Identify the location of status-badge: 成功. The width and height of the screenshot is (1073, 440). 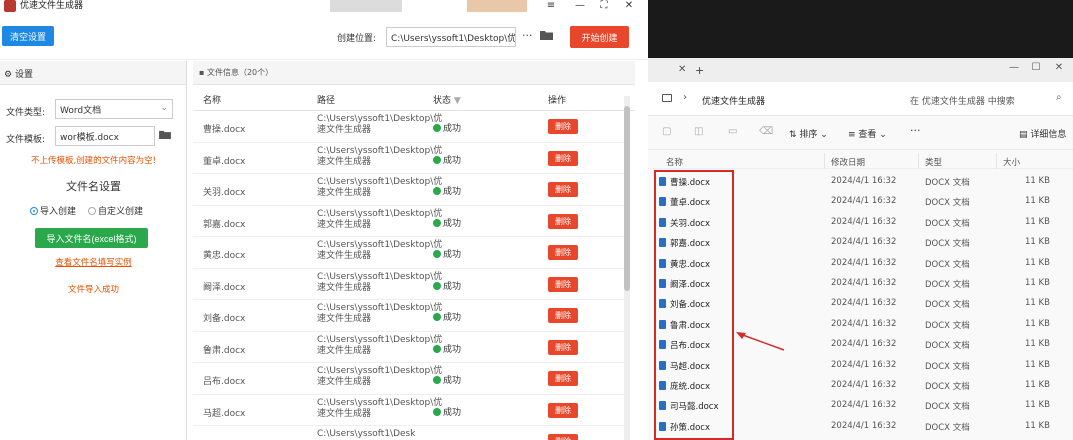
(447, 316).